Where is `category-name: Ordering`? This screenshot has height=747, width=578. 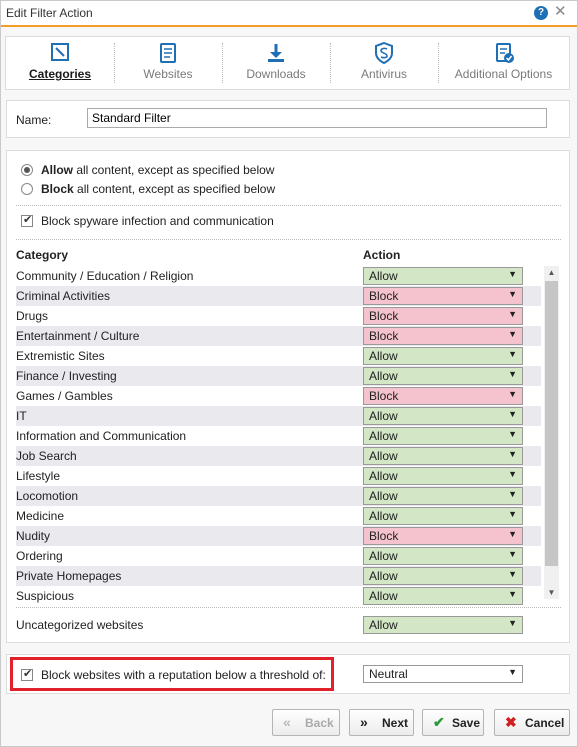
category-name: Ordering is located at coordinates (39, 556).